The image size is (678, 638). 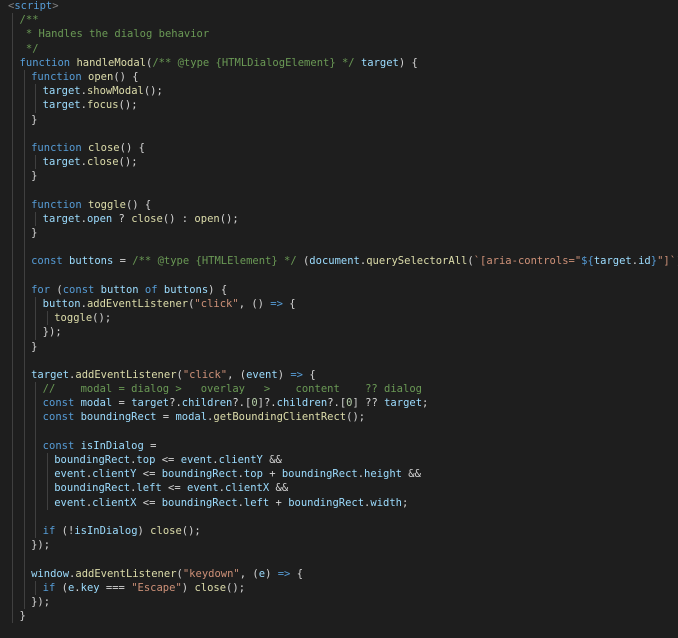 What do you see at coordinates (103, 91) in the screenshot?
I see `code-text: target.showModal();` at bounding box center [103, 91].